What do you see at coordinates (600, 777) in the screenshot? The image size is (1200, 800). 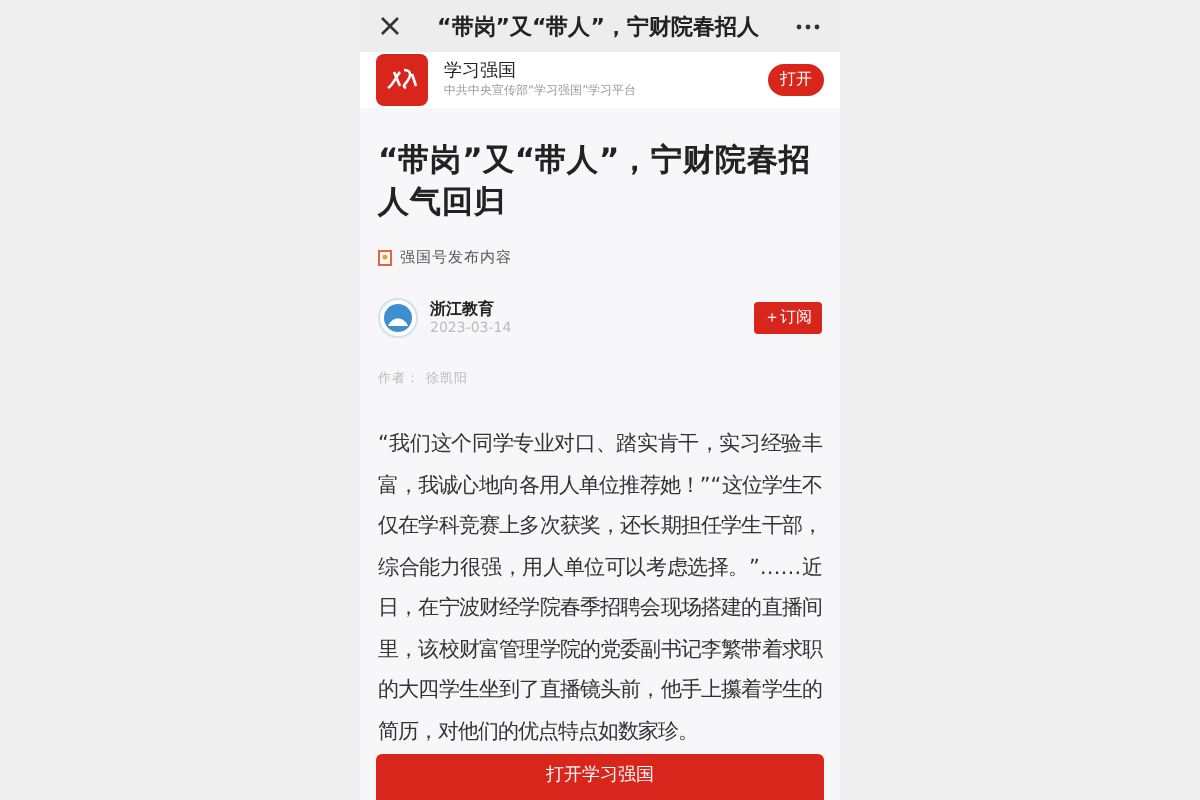 I see `open-app-button: 打开学习强国` at bounding box center [600, 777].